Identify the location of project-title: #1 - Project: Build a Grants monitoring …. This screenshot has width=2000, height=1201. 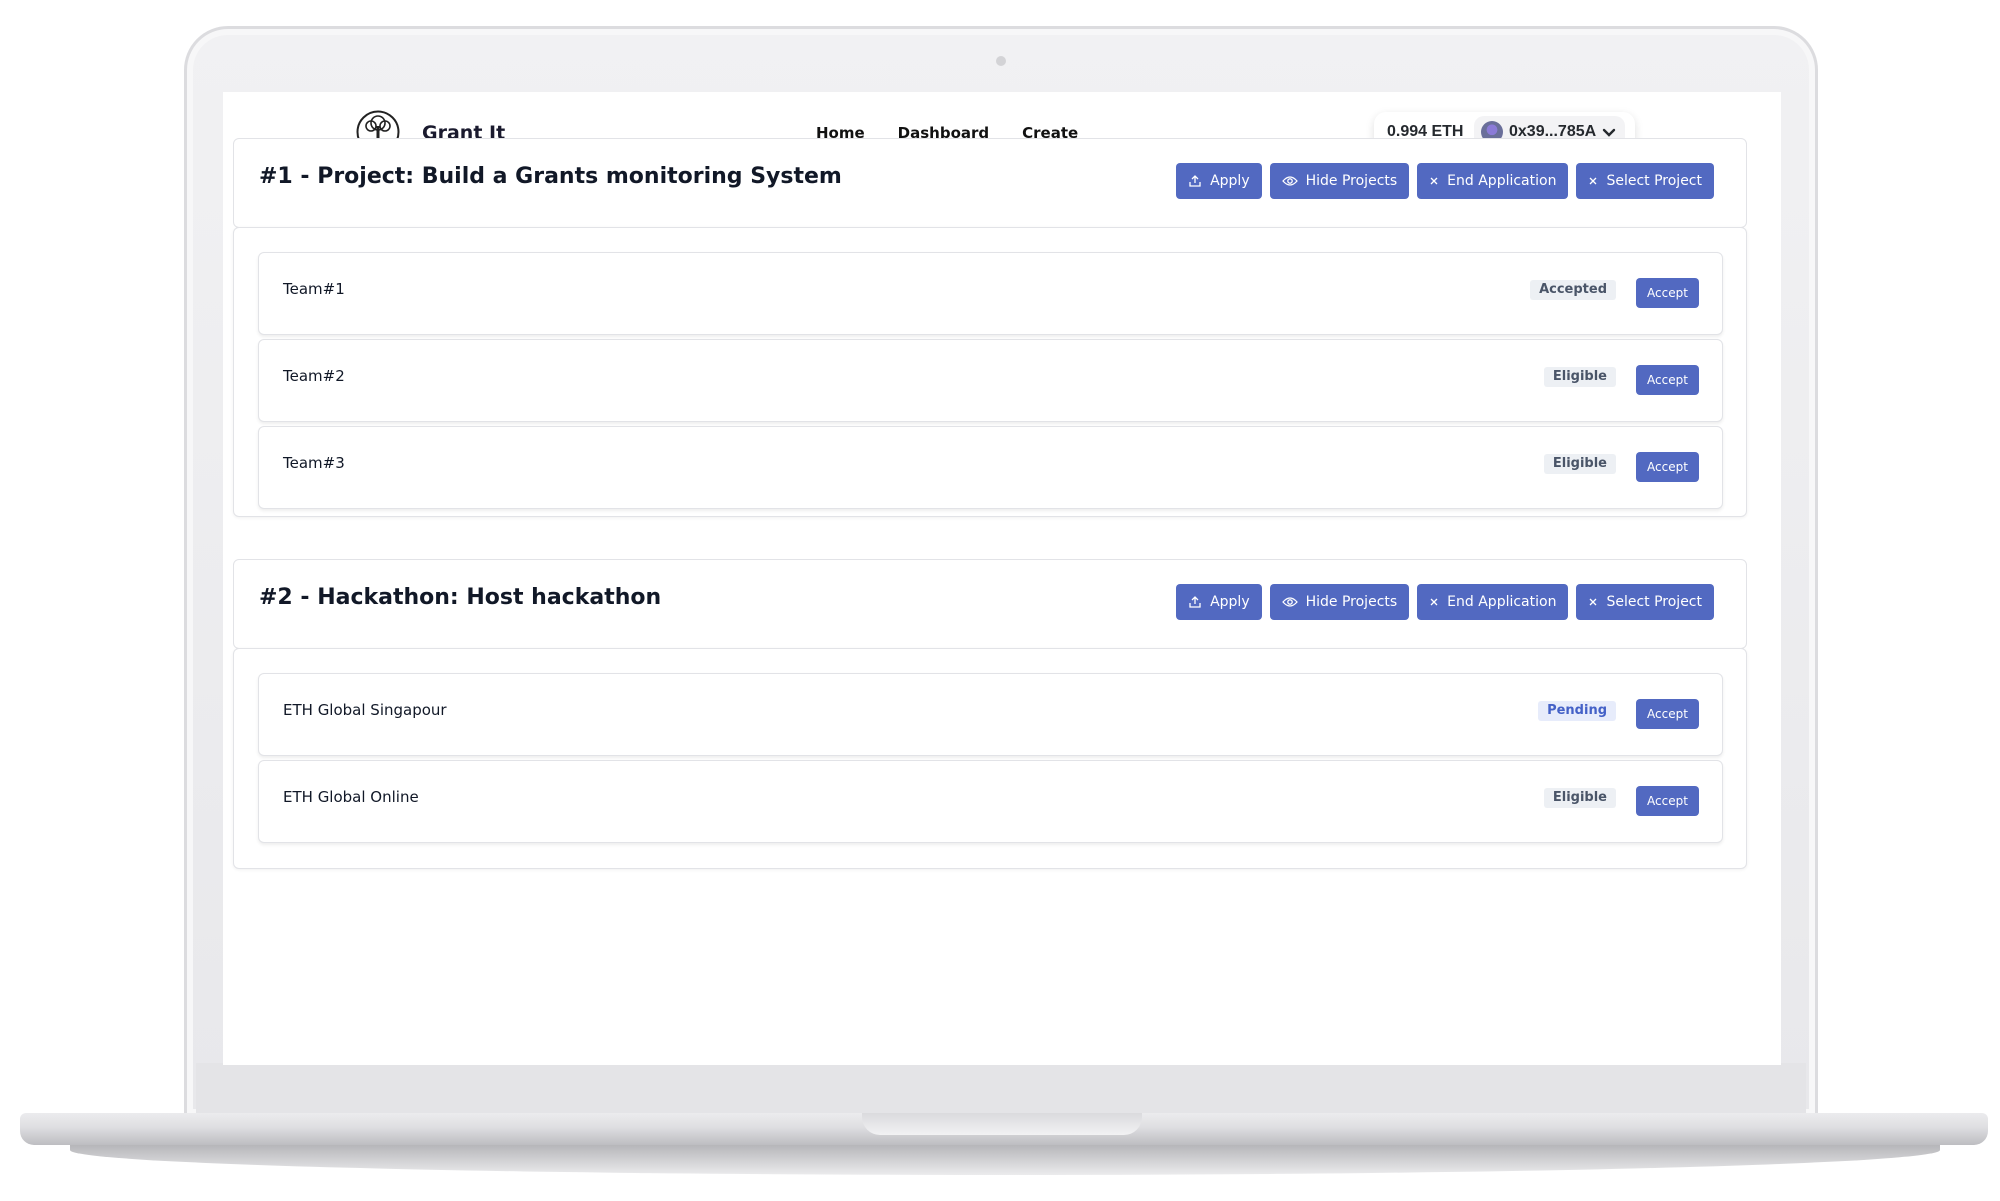
(550, 176).